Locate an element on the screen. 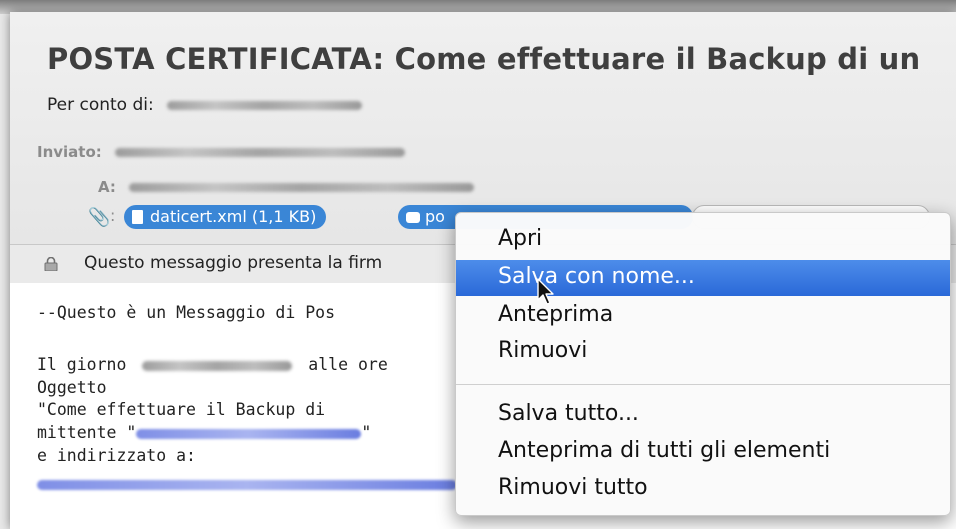 The height and width of the screenshot is (529, 956). menu-item-anteprima: Anteprima is located at coordinates (703, 316).